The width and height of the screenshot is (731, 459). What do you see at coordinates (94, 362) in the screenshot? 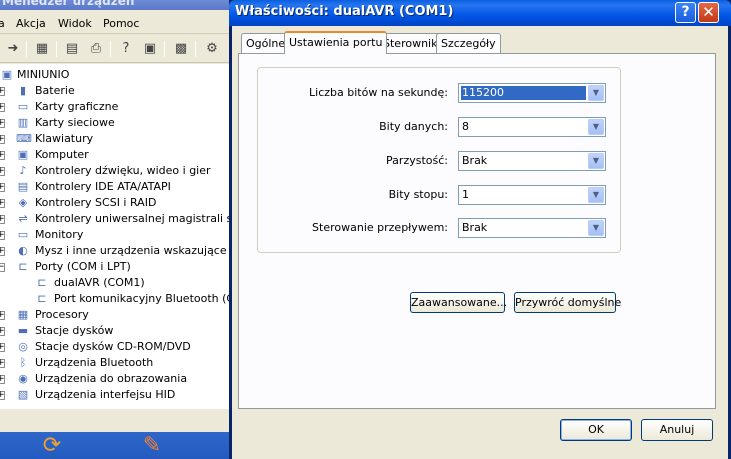
I see `tree-item-label: Urządzenia Bluetooth` at bounding box center [94, 362].